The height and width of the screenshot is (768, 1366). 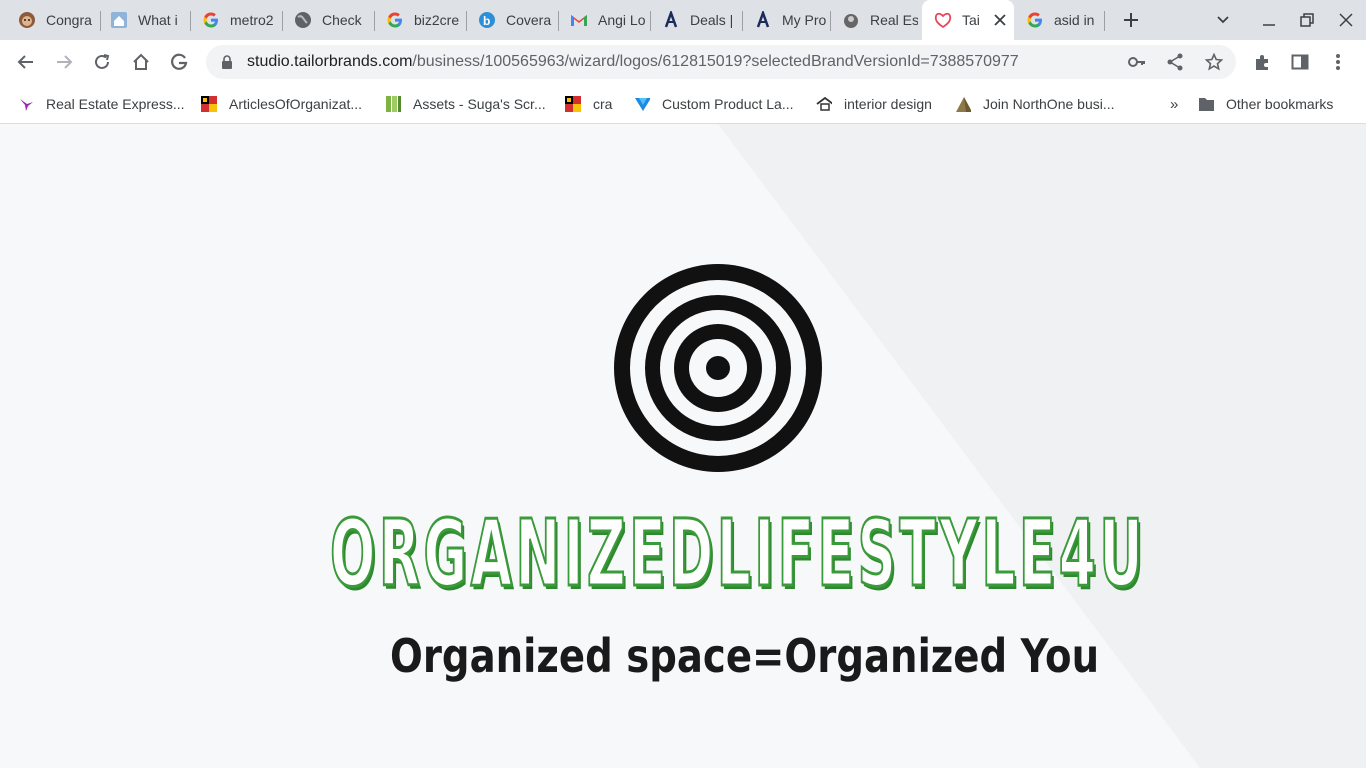 I want to click on tab-4: biz2cre, so click(x=420, y=20).